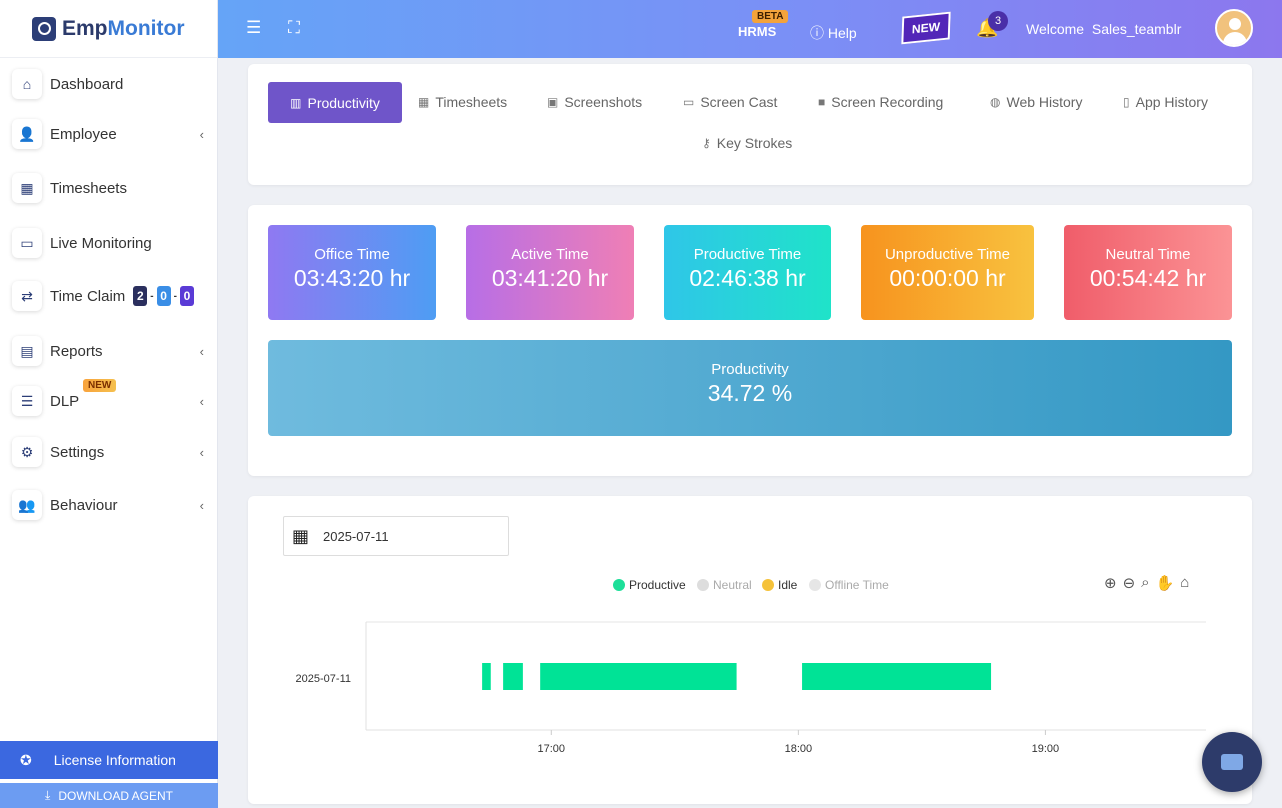 Image resolution: width=1282 pixels, height=808 pixels. What do you see at coordinates (1110, 583) in the screenshot?
I see `zoom-in-icon: ⊕` at bounding box center [1110, 583].